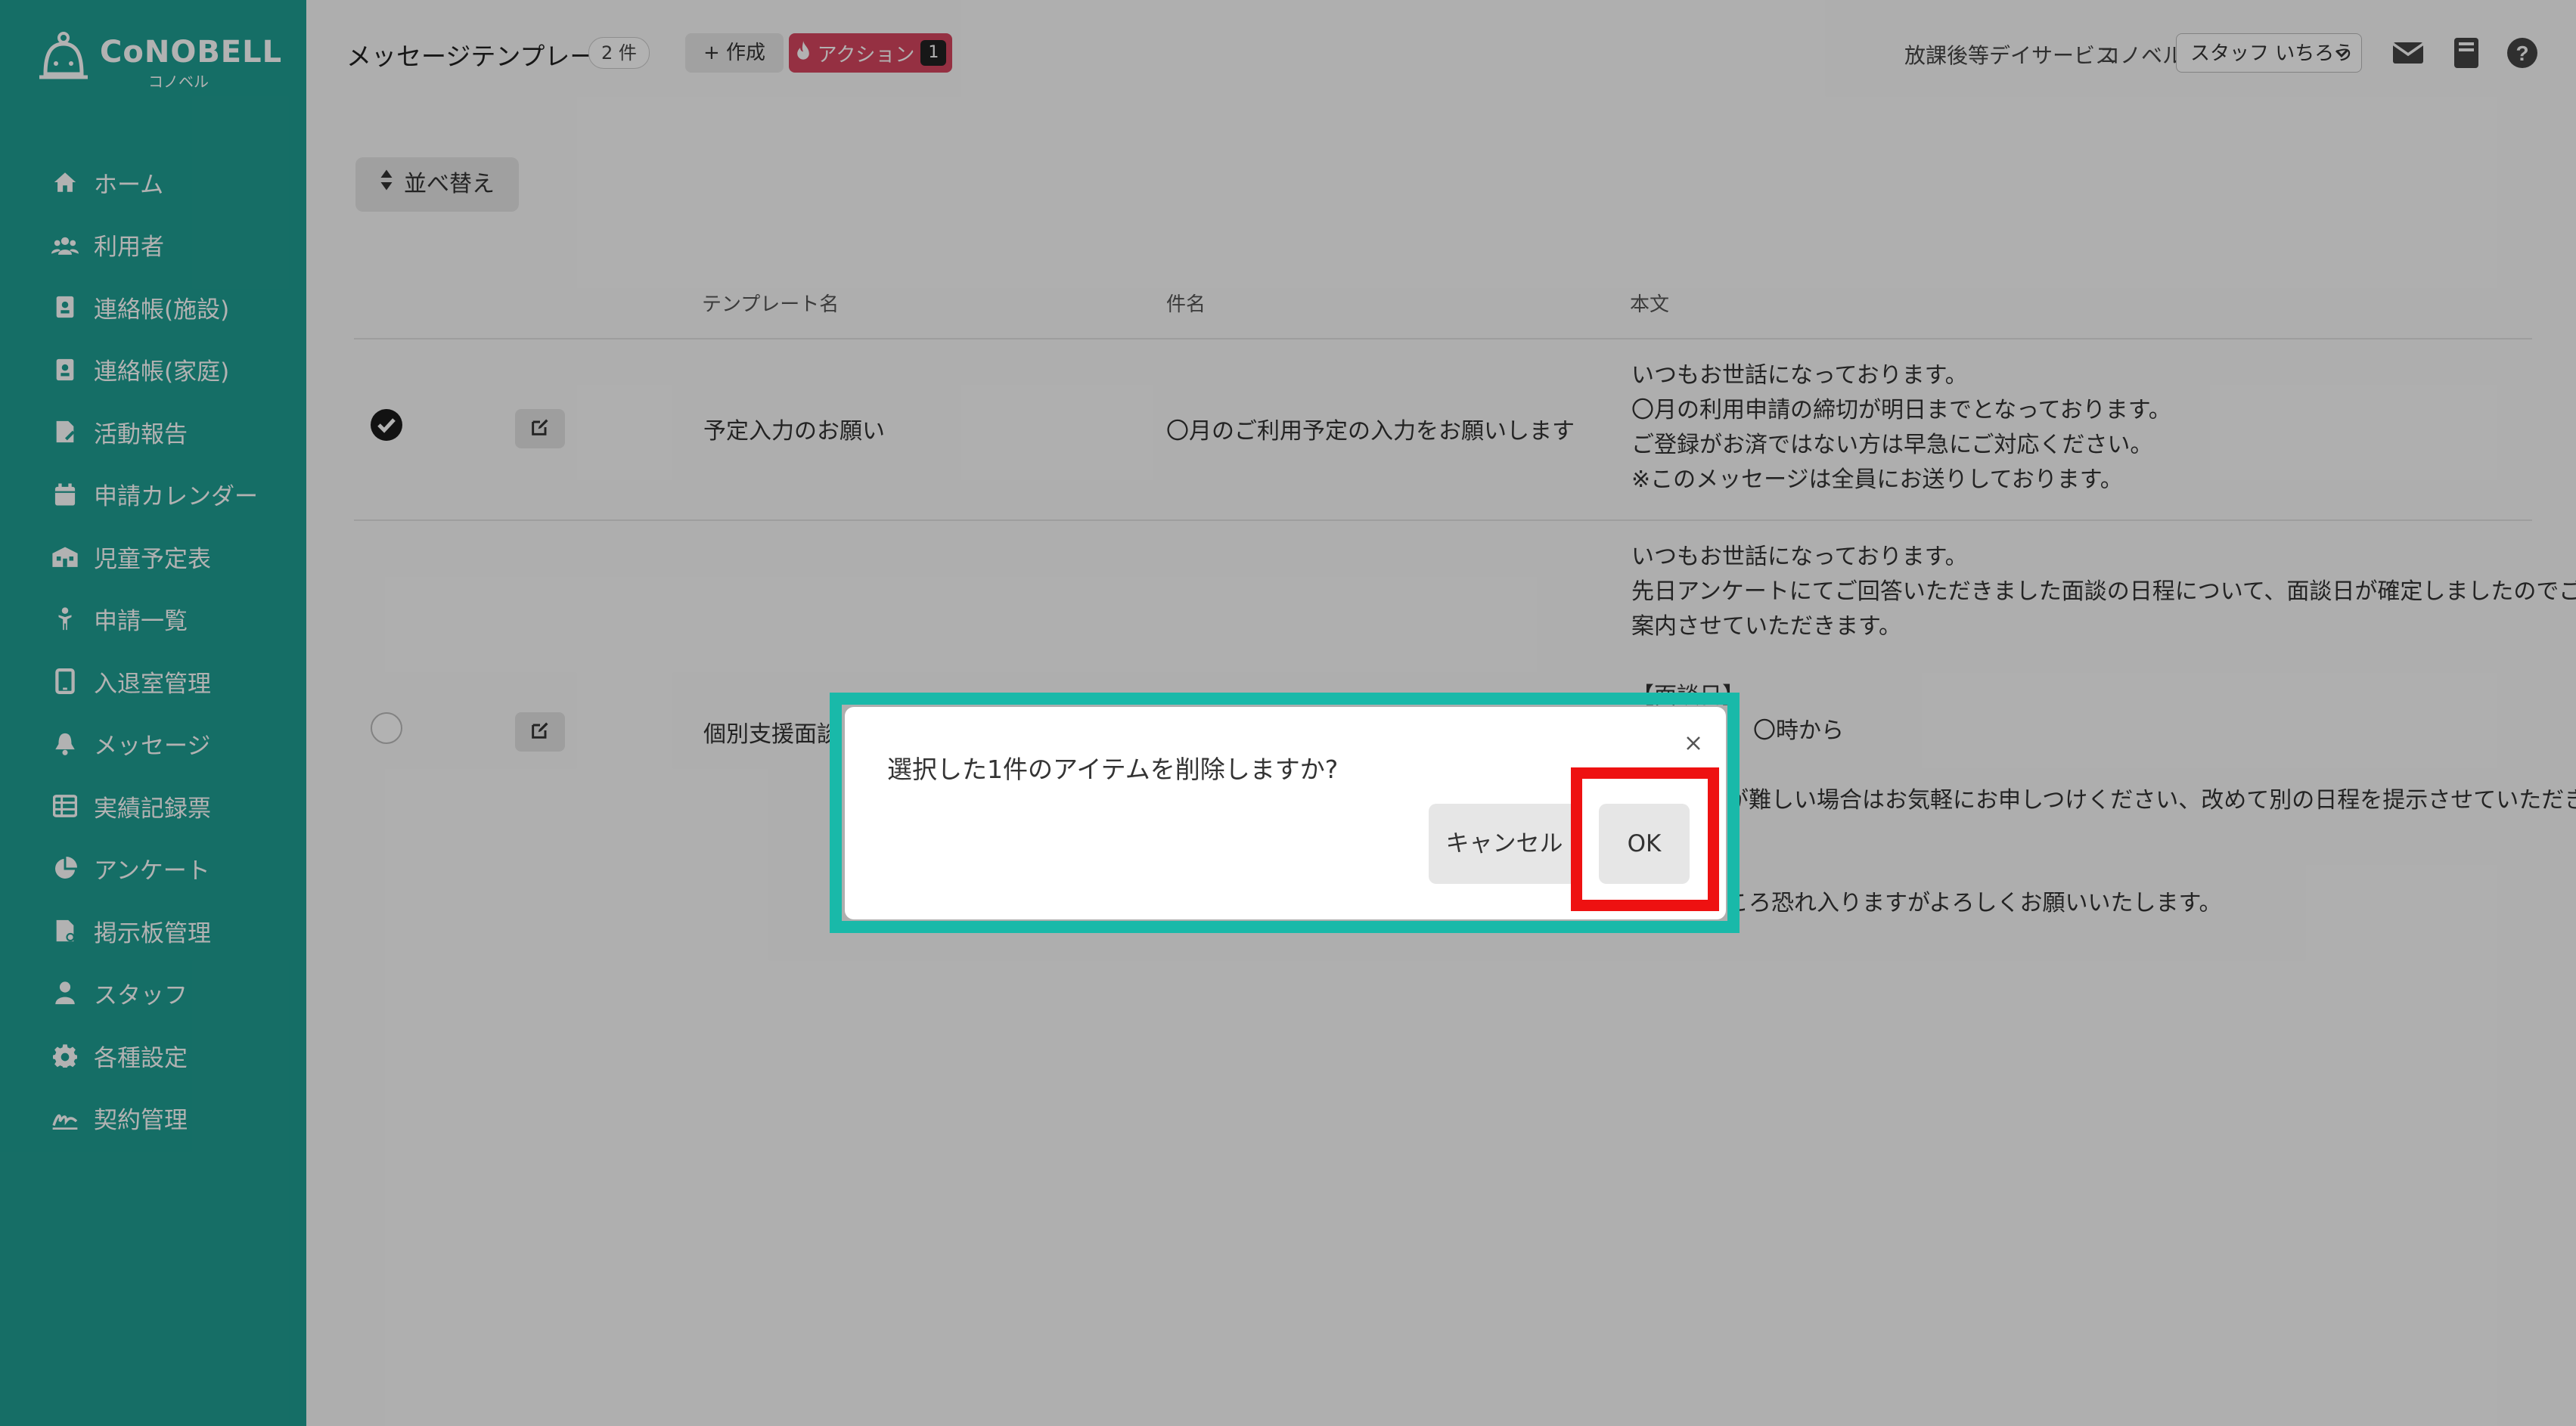 The width and height of the screenshot is (2576, 1426). Describe the element at coordinates (1504, 844) in the screenshot. I see `cancel-button: キャンセル` at that location.